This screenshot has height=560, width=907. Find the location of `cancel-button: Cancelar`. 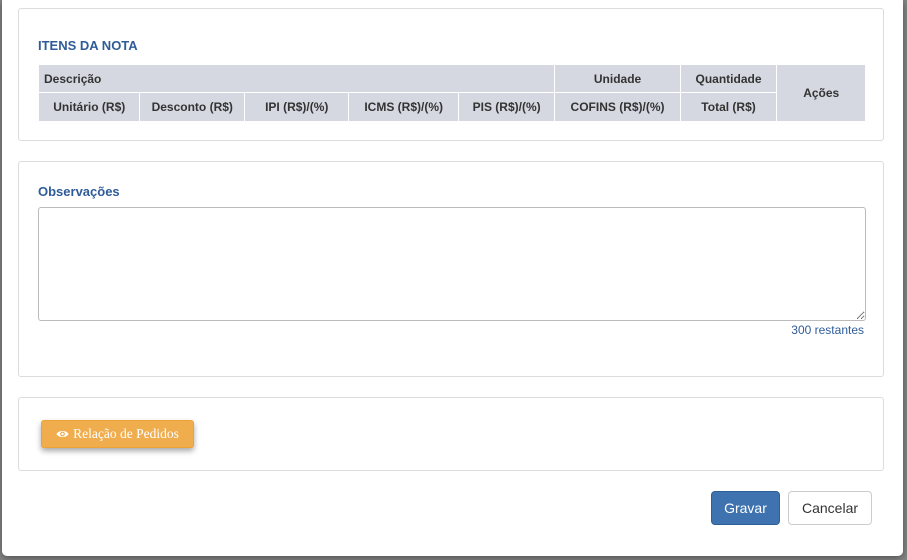

cancel-button: Cancelar is located at coordinates (830, 508).